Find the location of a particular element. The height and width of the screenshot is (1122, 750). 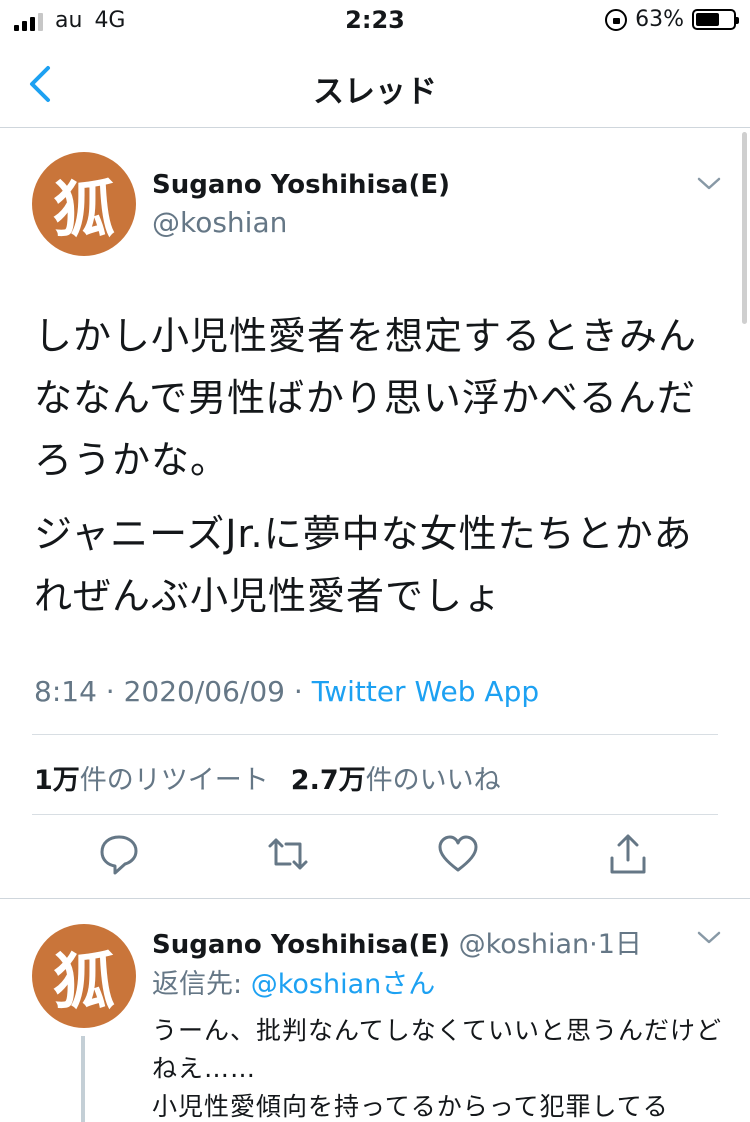

retweets-count: 1万 is located at coordinates (57, 780).